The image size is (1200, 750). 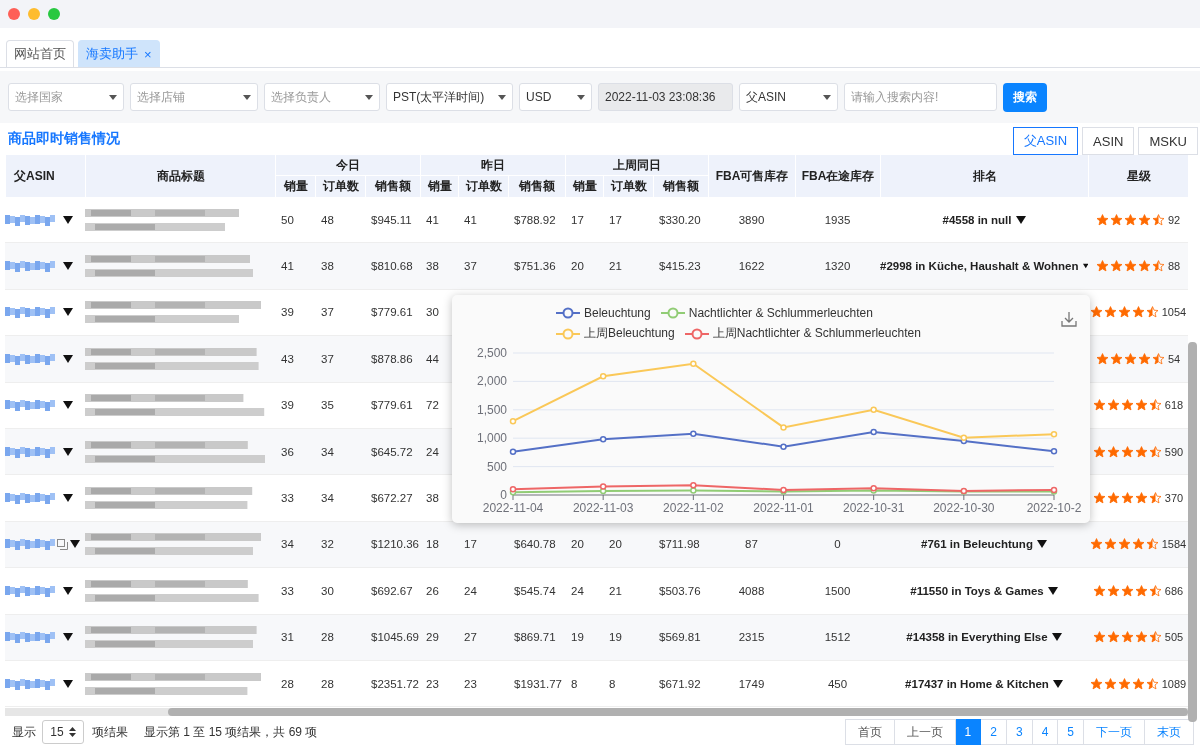 What do you see at coordinates (395, 544) in the screenshot?
I see `table-cell: $1210.36` at bounding box center [395, 544].